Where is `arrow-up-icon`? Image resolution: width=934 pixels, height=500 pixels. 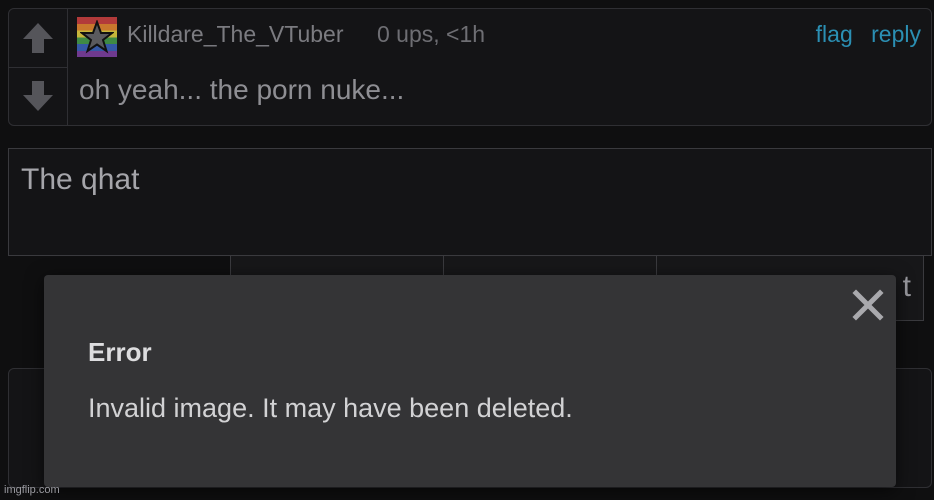 arrow-up-icon is located at coordinates (38, 38).